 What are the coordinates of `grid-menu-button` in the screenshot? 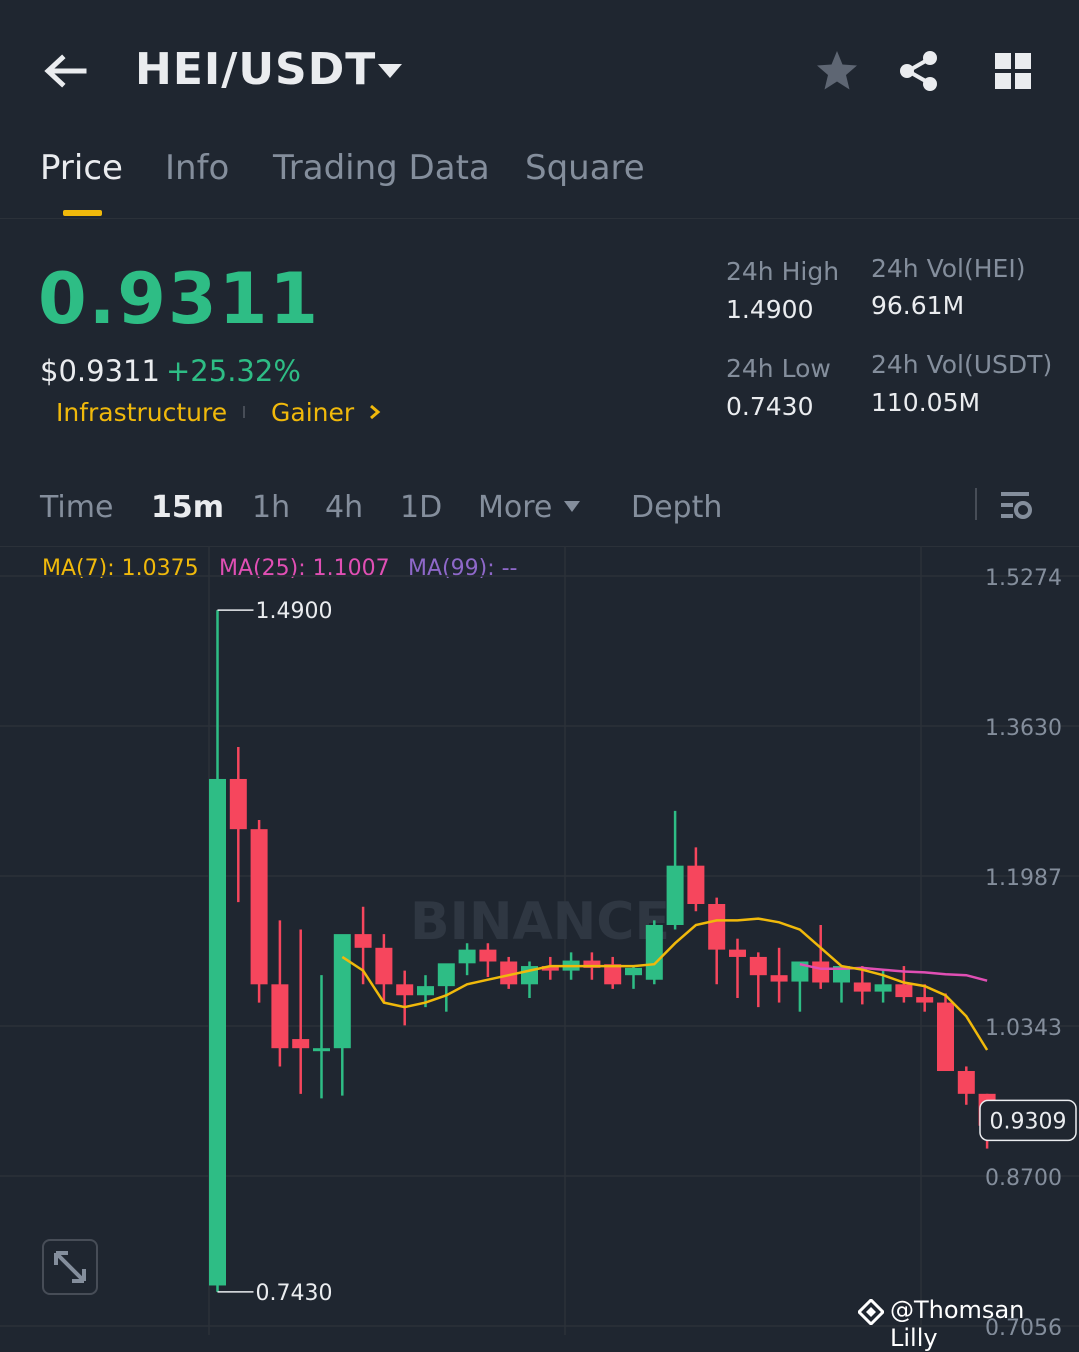 It's located at (1013, 71).